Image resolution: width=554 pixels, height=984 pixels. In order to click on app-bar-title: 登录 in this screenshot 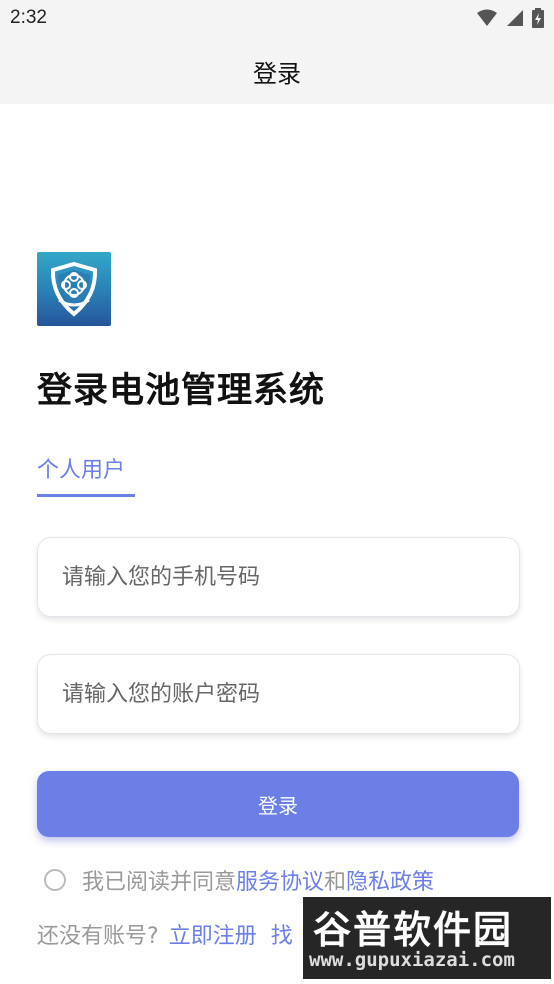, I will do `click(277, 74)`.